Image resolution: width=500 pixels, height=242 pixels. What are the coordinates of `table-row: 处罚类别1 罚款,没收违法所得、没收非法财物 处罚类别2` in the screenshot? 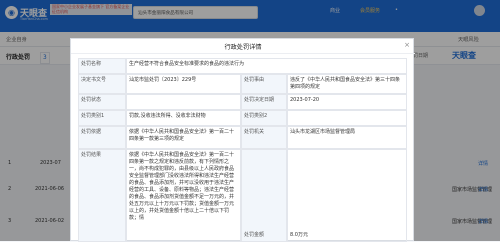 It's located at (242, 118).